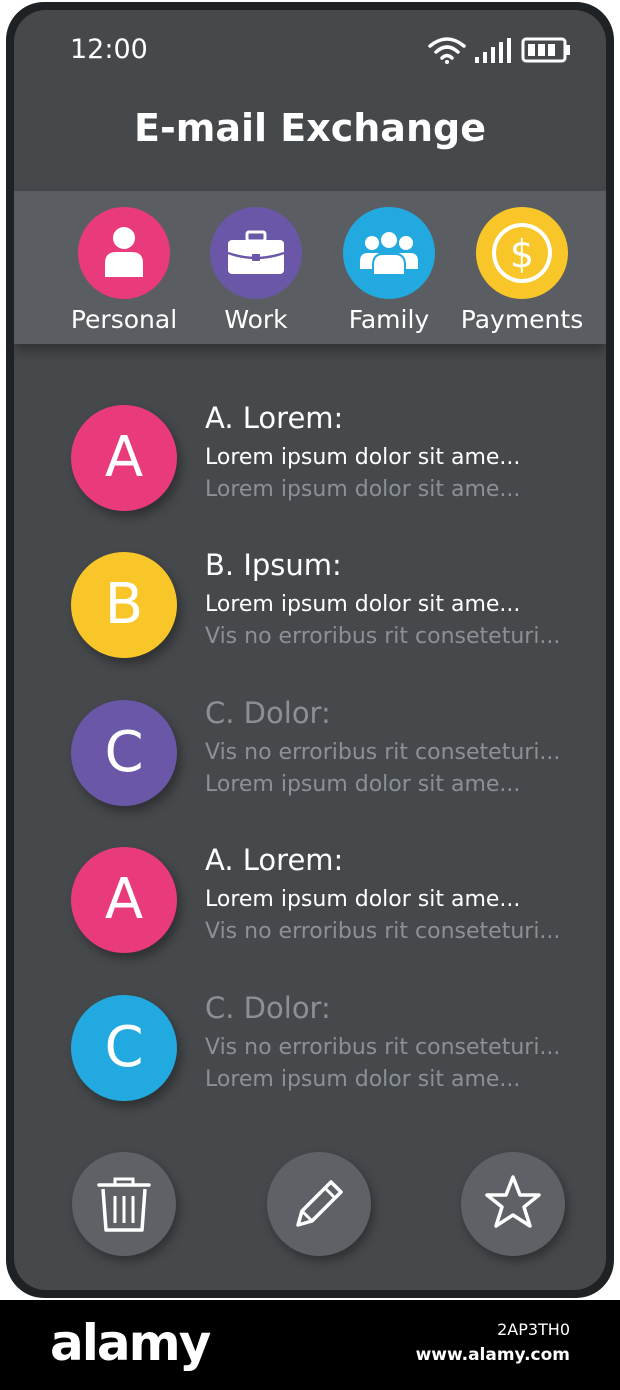  What do you see at coordinates (533, 1329) in the screenshot?
I see `image-id: 2AP3TH0` at bounding box center [533, 1329].